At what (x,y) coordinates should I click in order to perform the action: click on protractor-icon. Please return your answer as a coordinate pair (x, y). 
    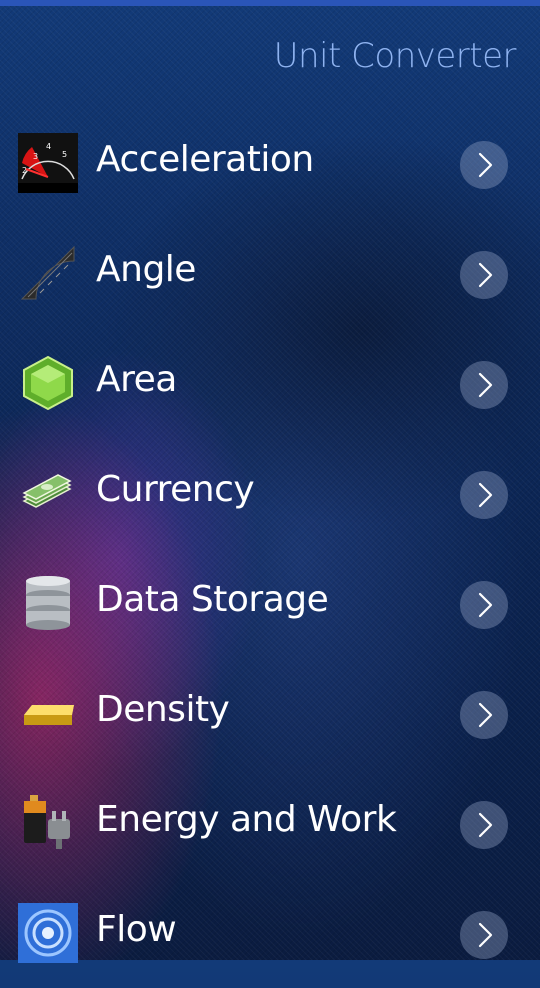
    Looking at the image, I should click on (48, 273).